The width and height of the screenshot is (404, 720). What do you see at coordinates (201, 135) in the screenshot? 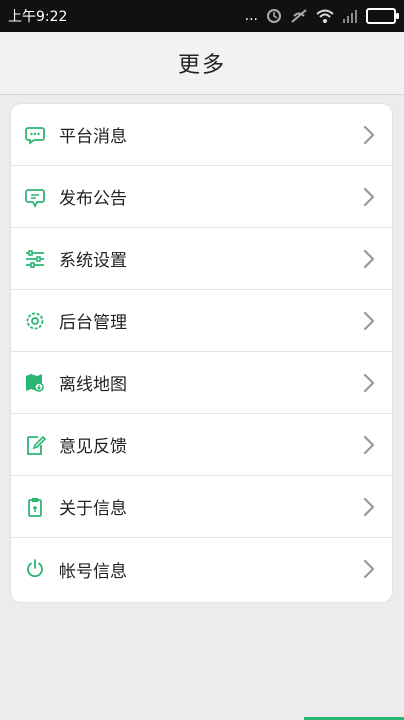
I see `menu-item-platform-messages: 平台消息` at bounding box center [201, 135].